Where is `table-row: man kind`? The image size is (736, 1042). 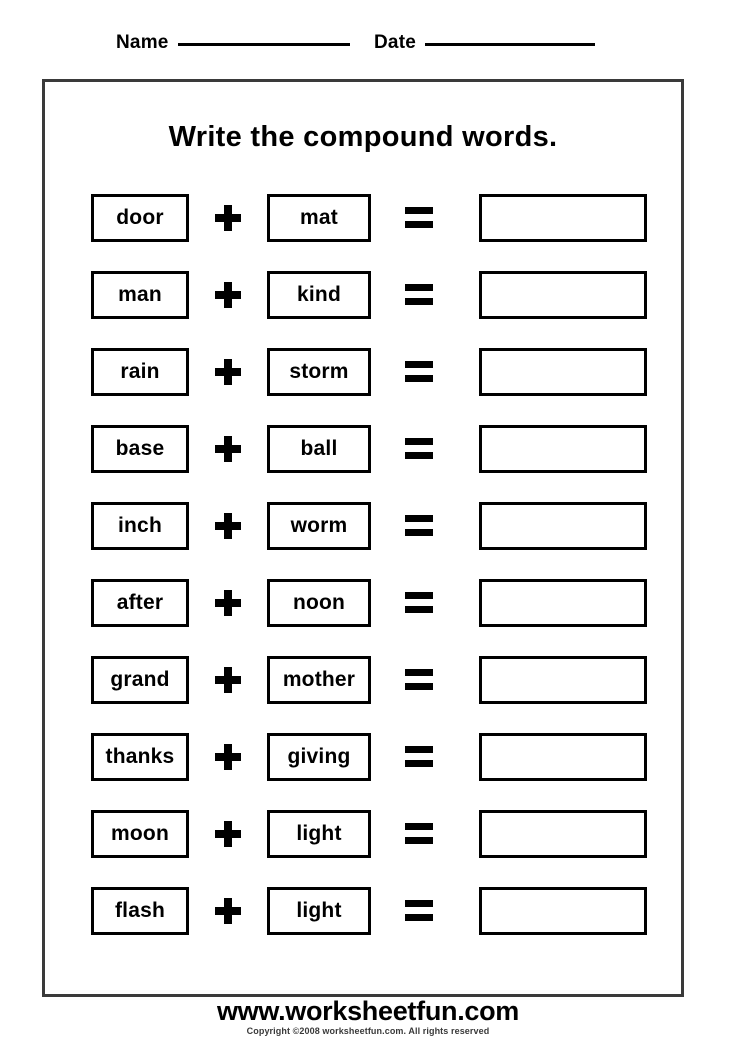
table-row: man kind is located at coordinates (363, 309).